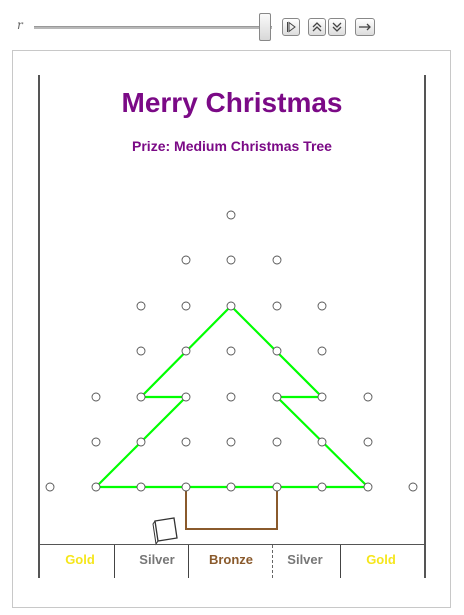 The image size is (464, 615). Describe the element at coordinates (231, 508) in the screenshot. I see `tree-trunk` at that location.